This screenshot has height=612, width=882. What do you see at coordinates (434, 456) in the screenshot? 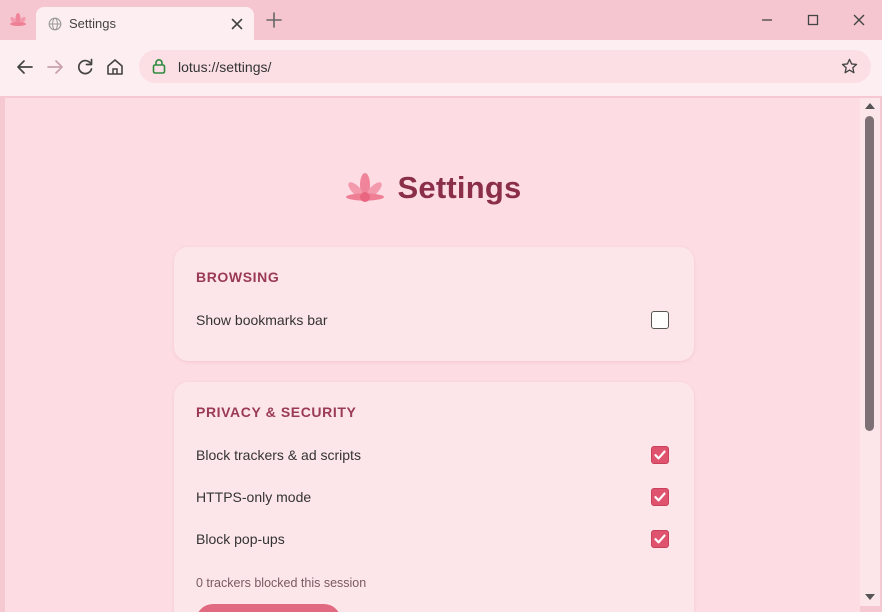
I see `setting-row-block-trackers: Block trackers & ad scripts` at bounding box center [434, 456].